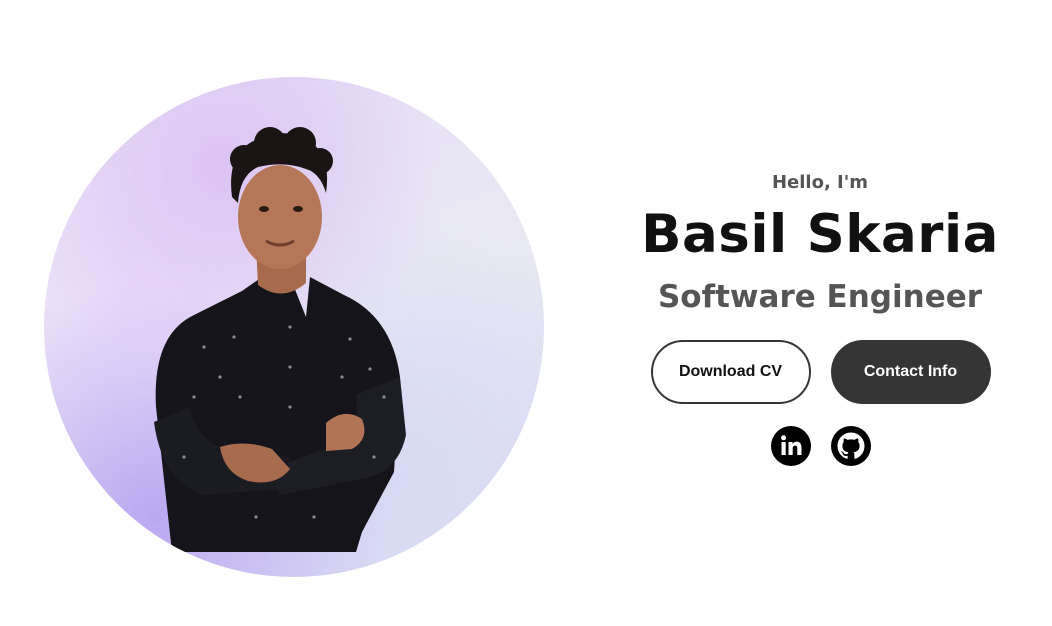 Image resolution: width=1052 pixels, height=626 pixels. Describe the element at coordinates (820, 234) in the screenshot. I see `name-title: Basil Skaria` at that location.